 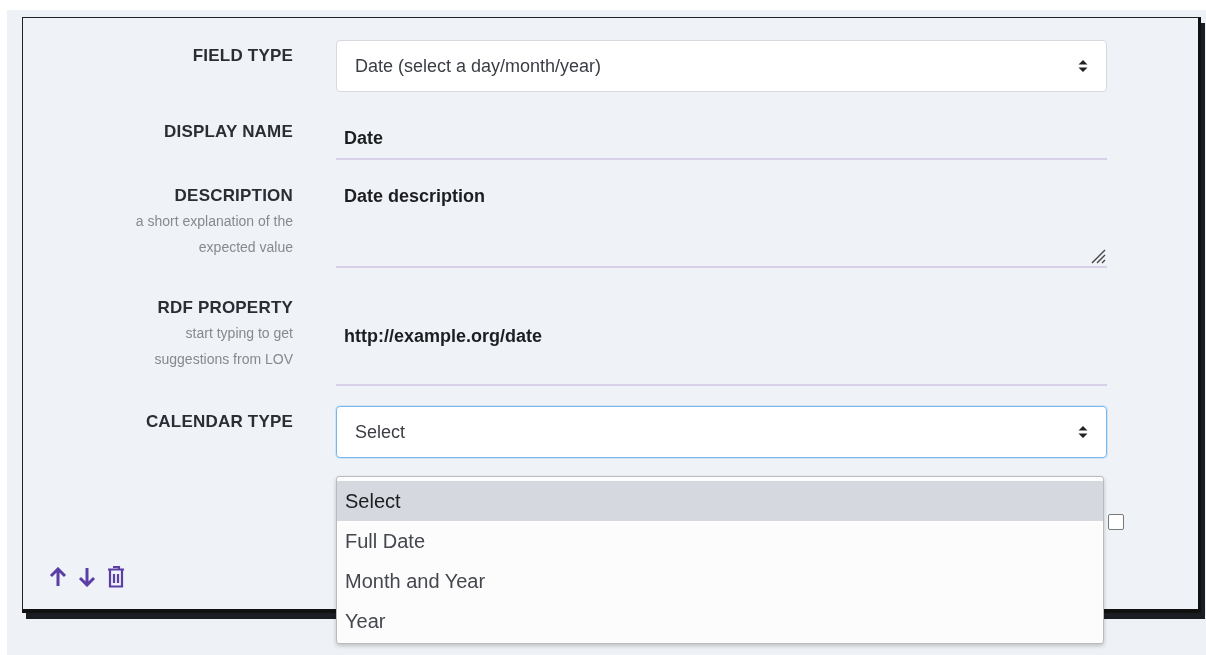 What do you see at coordinates (116, 577) in the screenshot?
I see `trash-icon` at bounding box center [116, 577].